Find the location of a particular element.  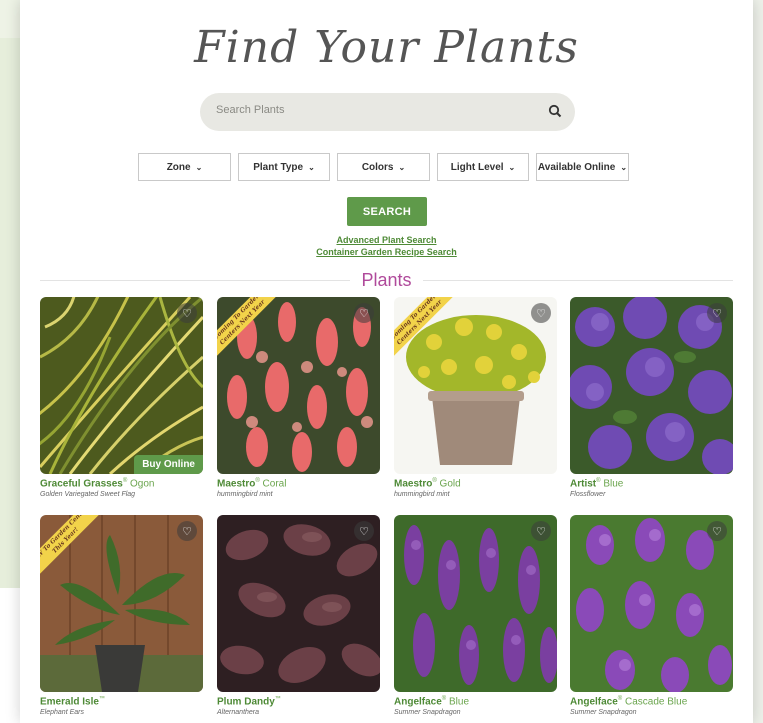

plant-name: Artist® Blue is located at coordinates (651, 483).